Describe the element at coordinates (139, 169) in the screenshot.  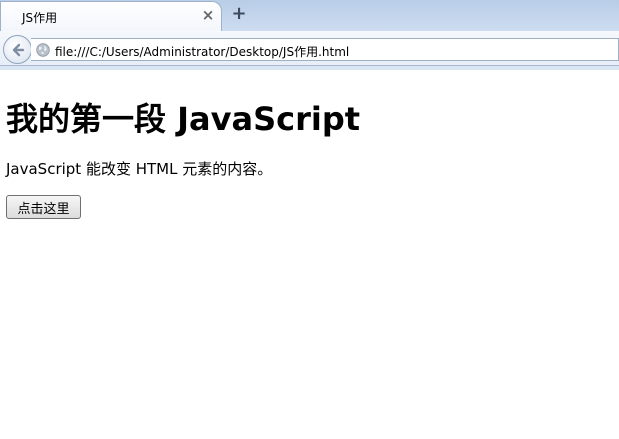
I see `page-paragraph: JavaScript 能改变 HTML 元素的内容。` at that location.